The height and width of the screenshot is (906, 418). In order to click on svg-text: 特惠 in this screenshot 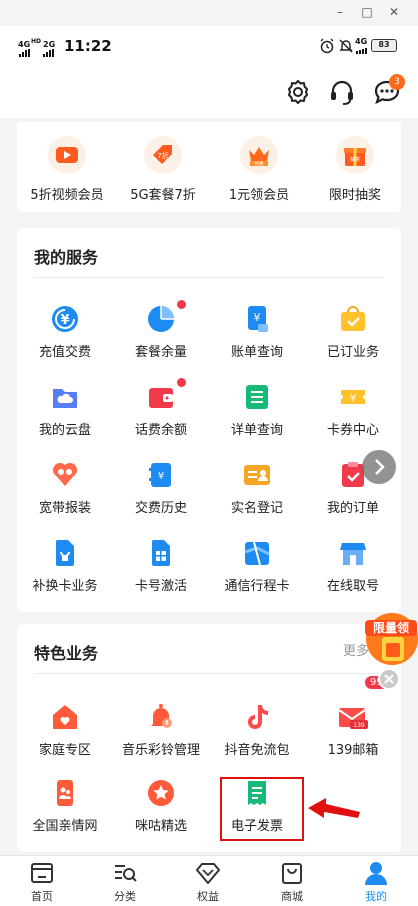, I will do `click(259, 163)`.